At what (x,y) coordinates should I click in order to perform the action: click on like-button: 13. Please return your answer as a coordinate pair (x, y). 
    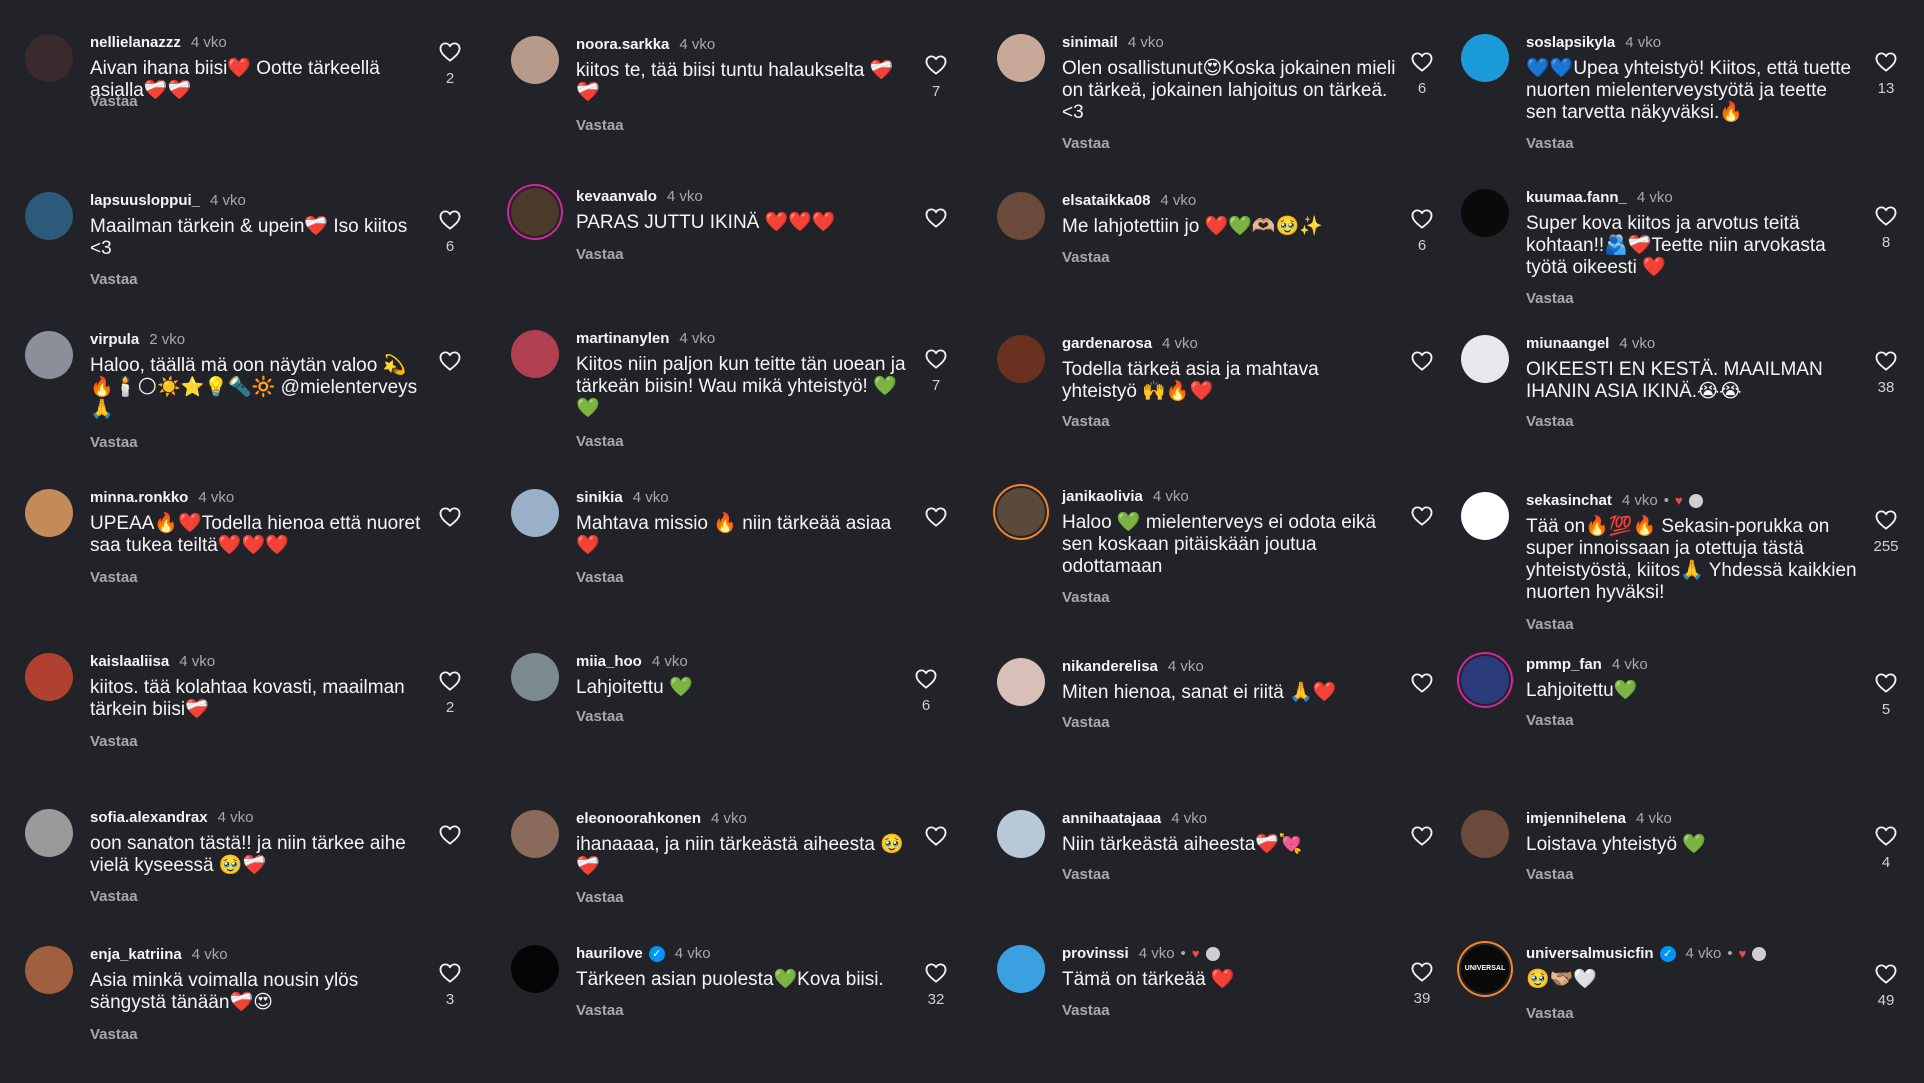
    Looking at the image, I should click on (1886, 74).